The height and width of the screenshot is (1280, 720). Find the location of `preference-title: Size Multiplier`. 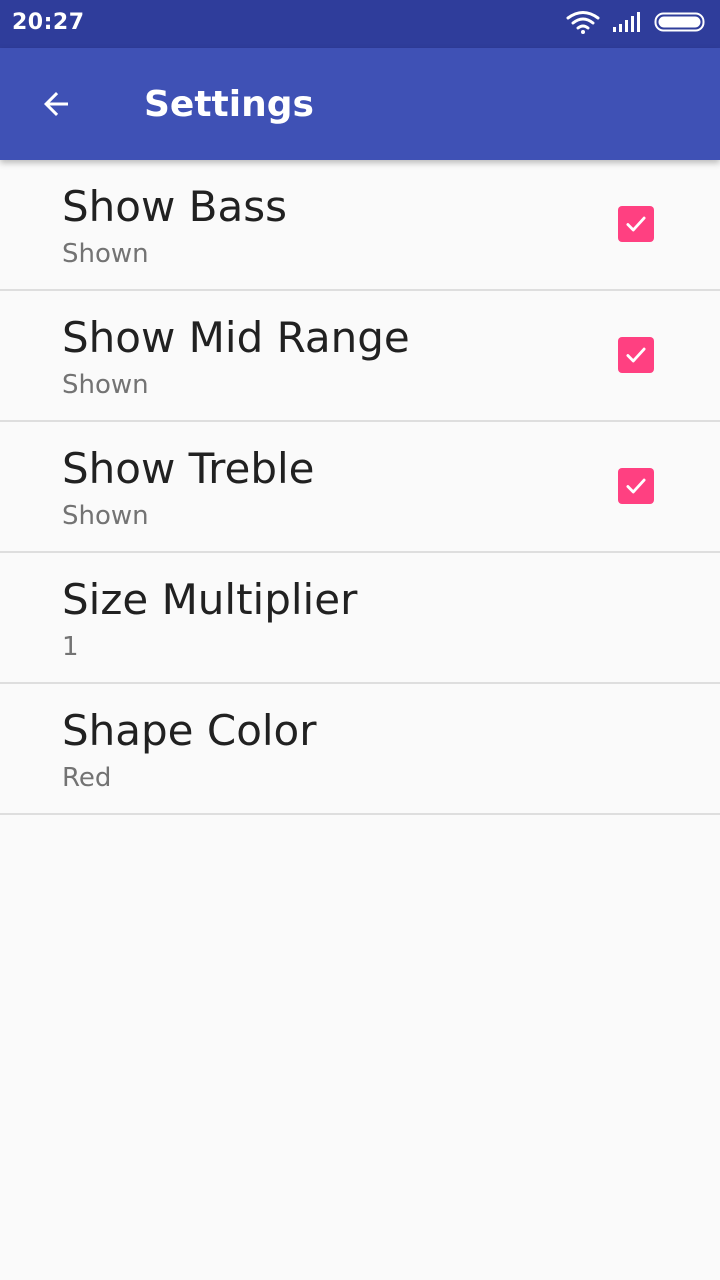

preference-title: Size Multiplier is located at coordinates (210, 599).